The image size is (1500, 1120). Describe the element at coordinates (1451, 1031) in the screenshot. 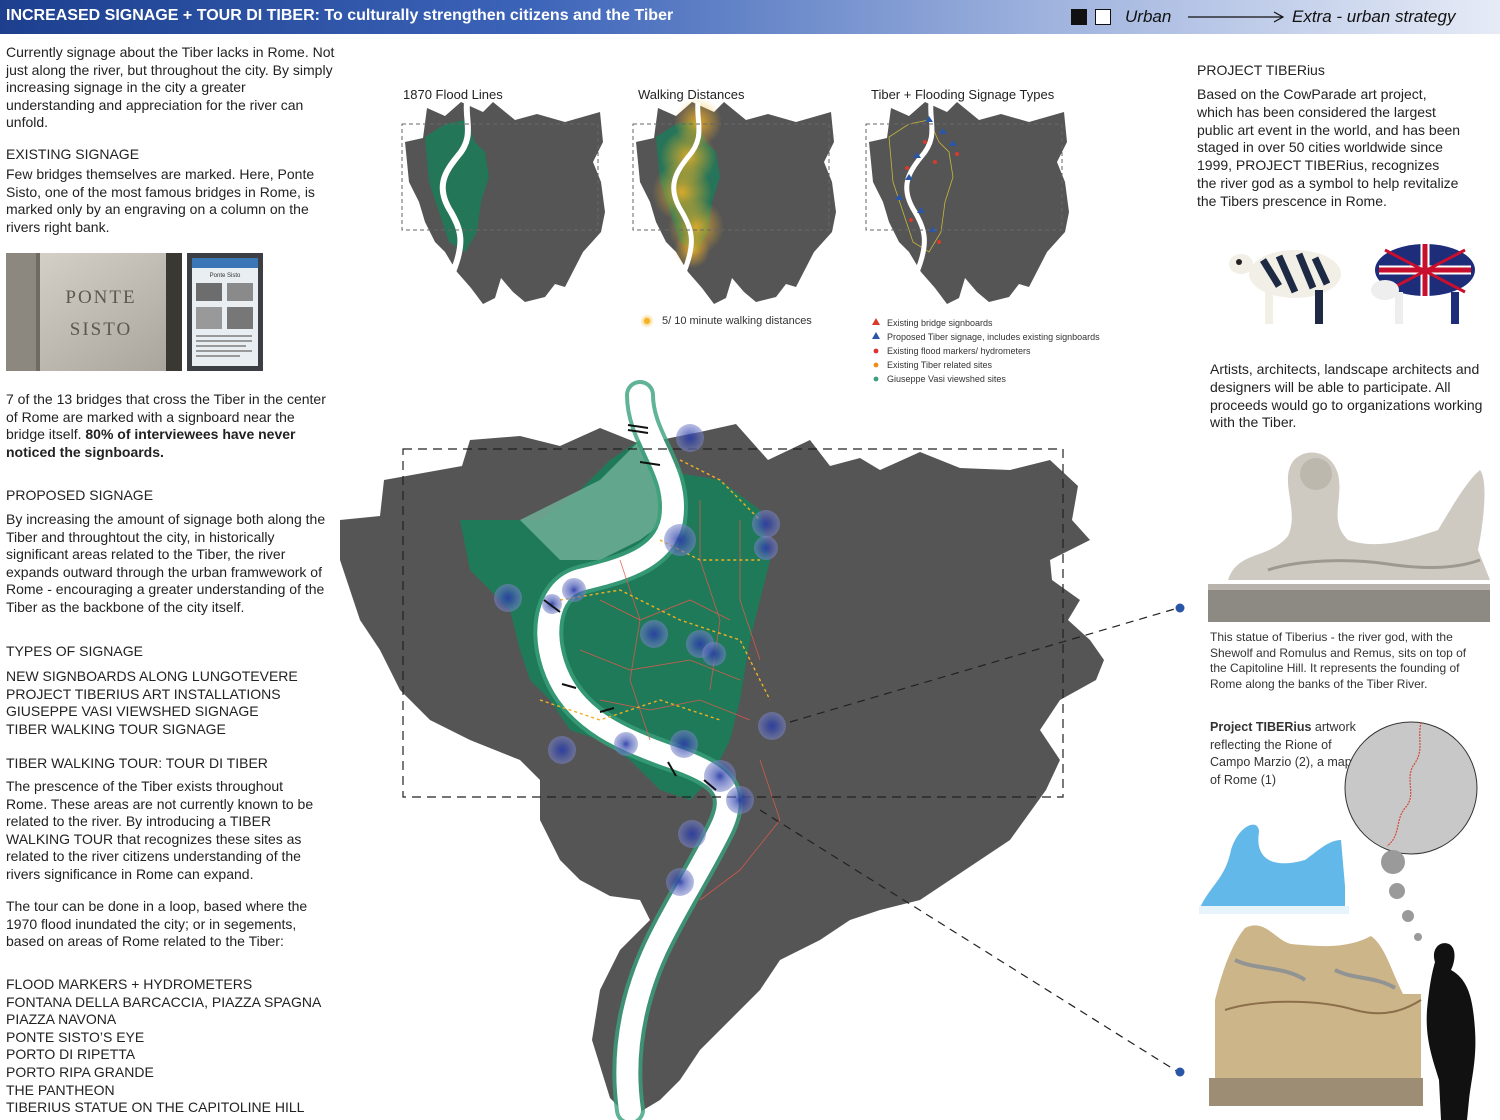

I see `person-silhouette` at that location.